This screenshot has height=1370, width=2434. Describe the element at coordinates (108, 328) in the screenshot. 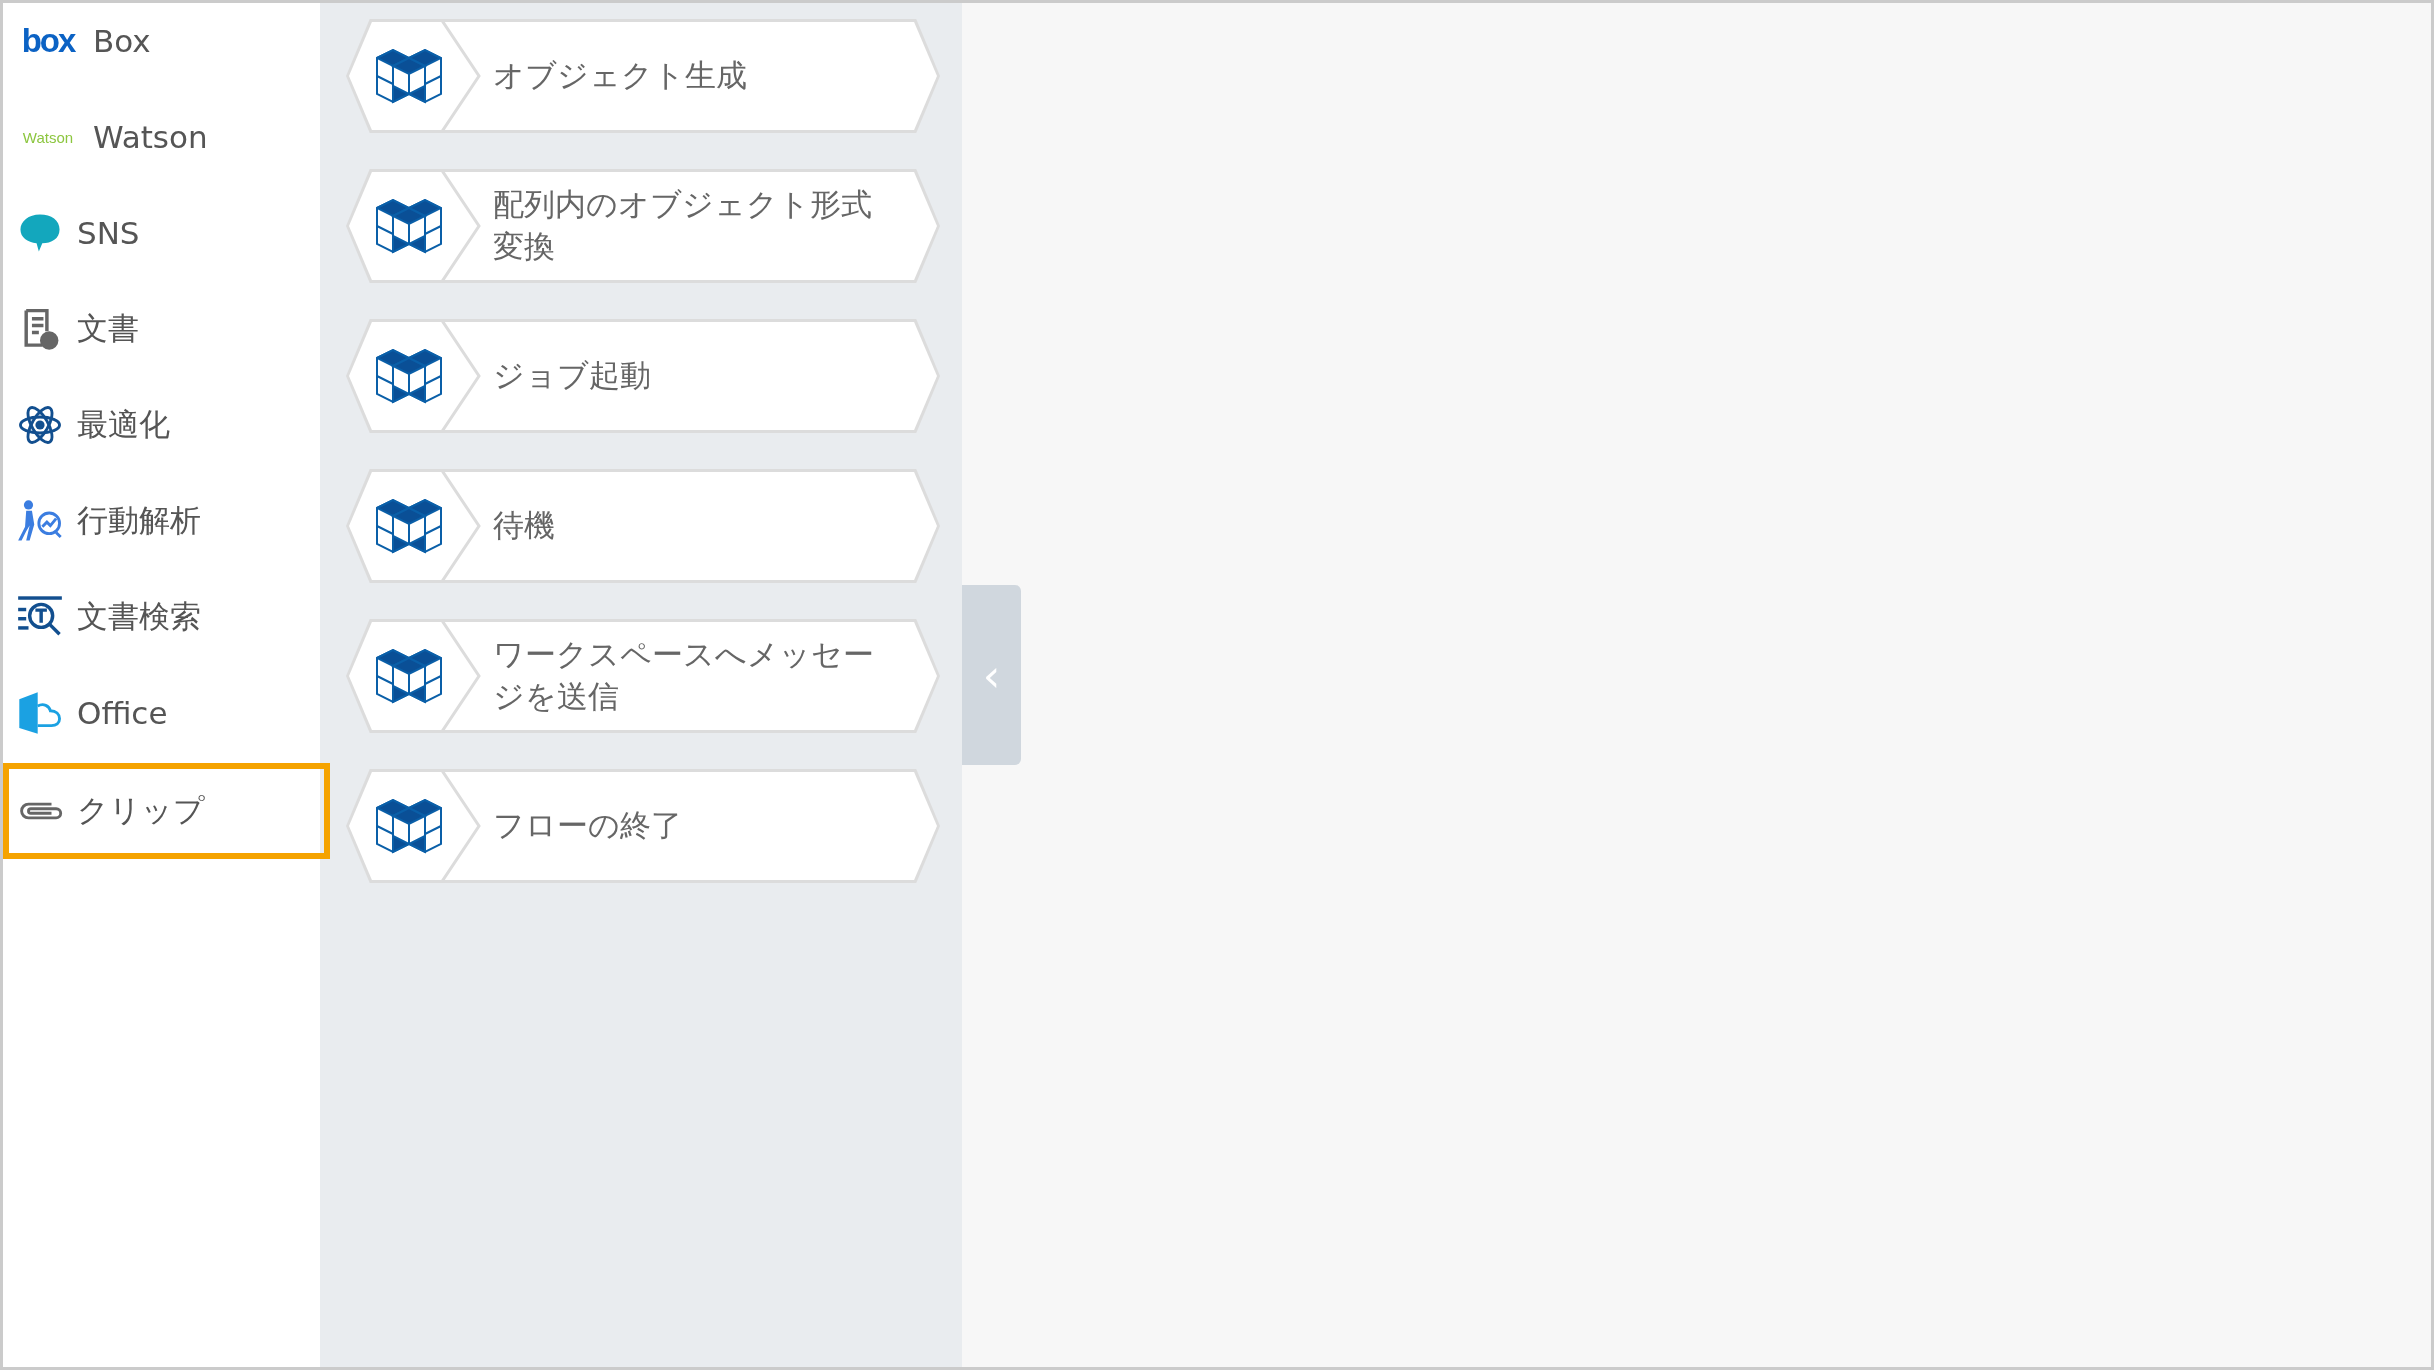

I see `sidebar-item-label: 文書` at that location.